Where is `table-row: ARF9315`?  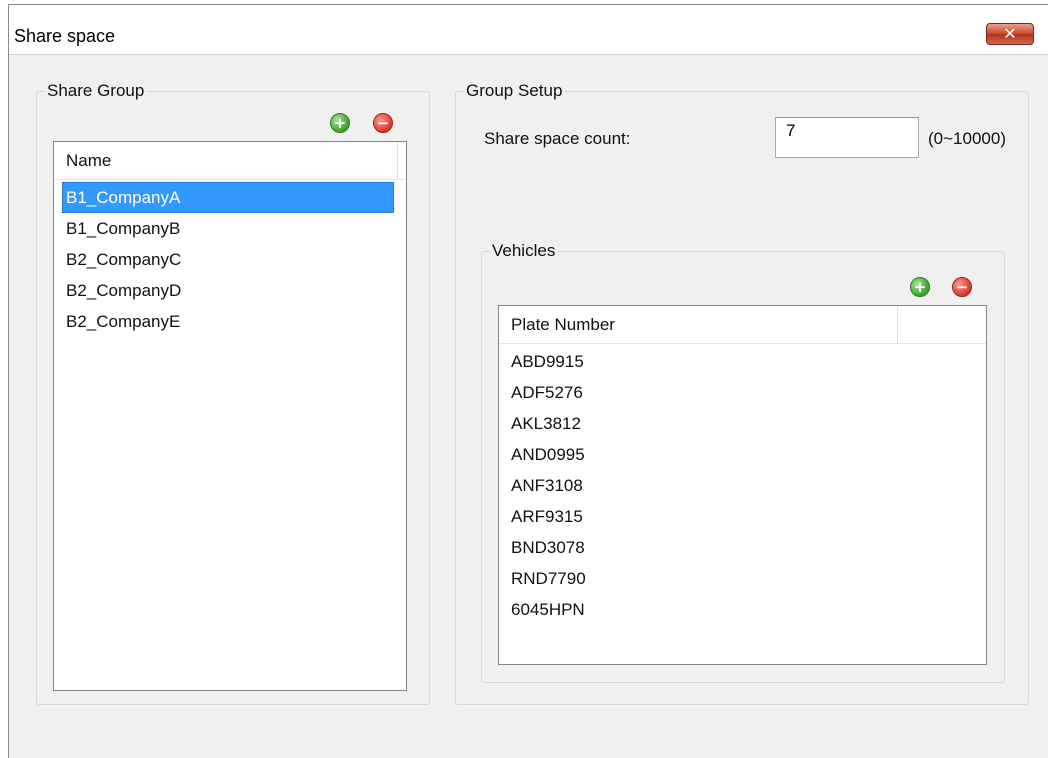 table-row: ARF9315 is located at coordinates (742, 516).